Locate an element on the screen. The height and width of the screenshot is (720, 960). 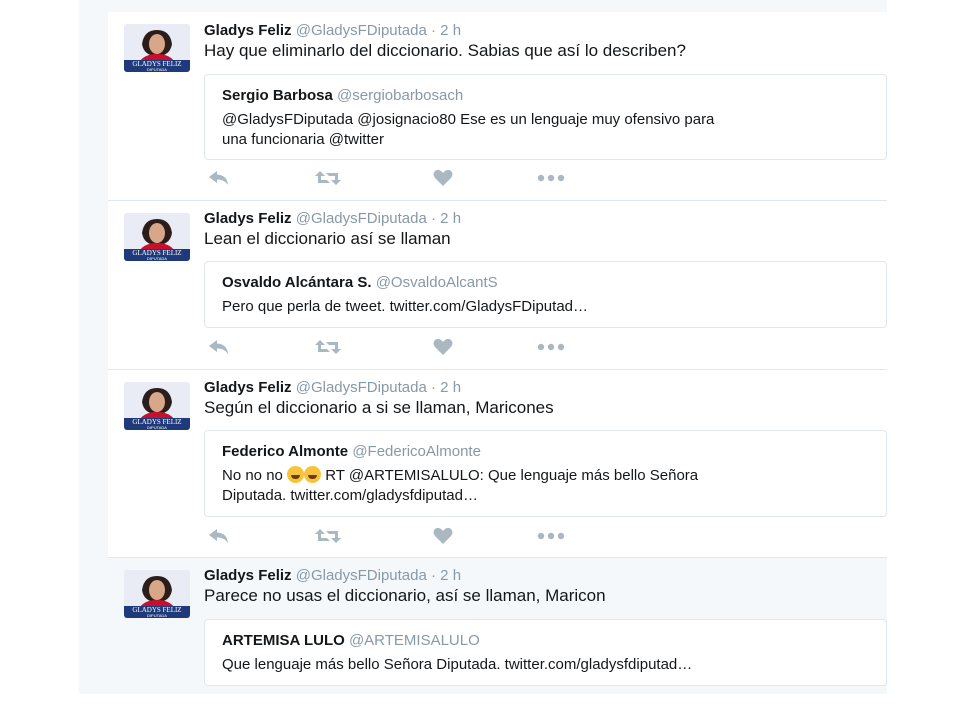
quoted-text-line: una funcionaria @twitter is located at coordinates (303, 139).